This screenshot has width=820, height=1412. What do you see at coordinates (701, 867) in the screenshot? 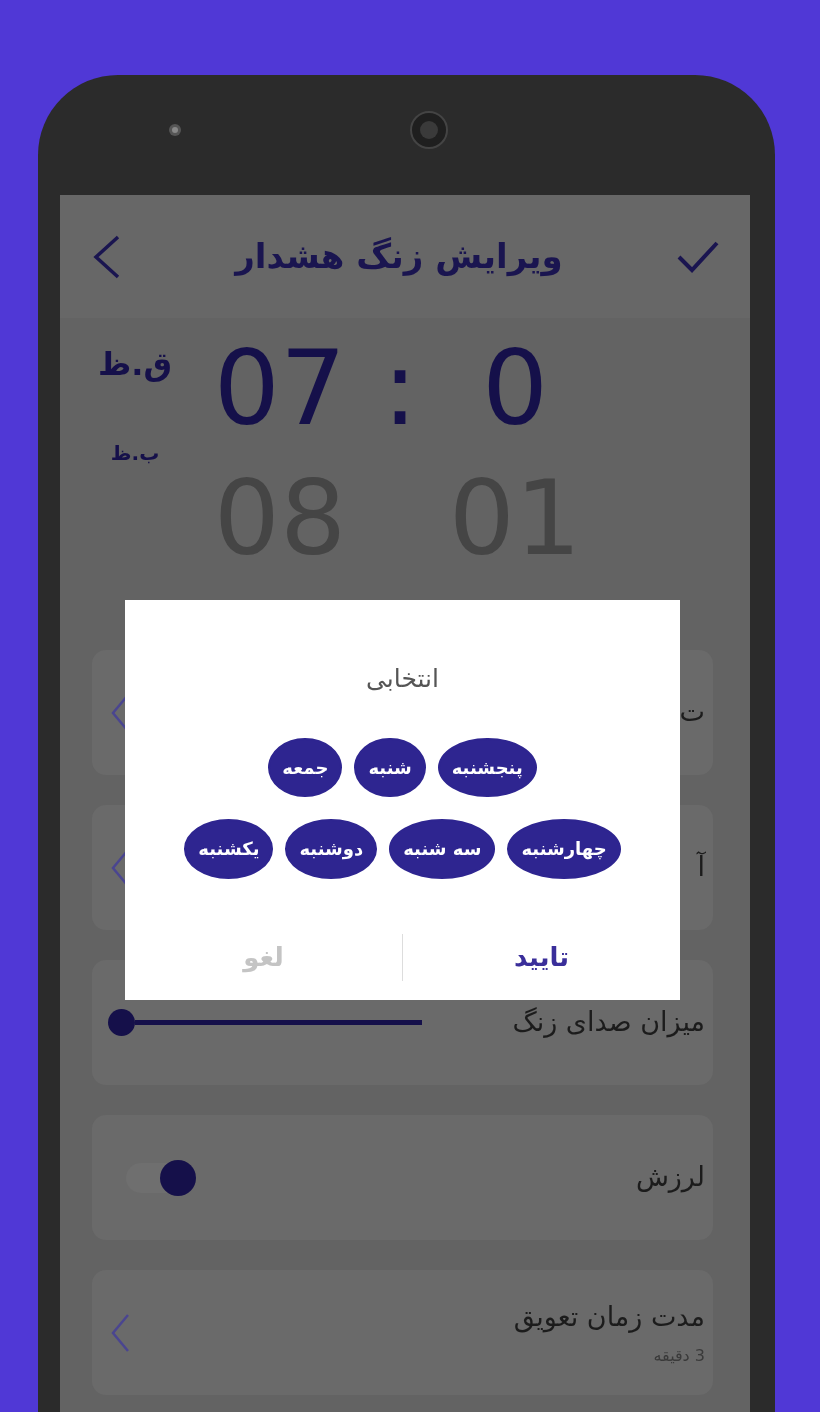
I see `setting-label: آ` at bounding box center [701, 867].